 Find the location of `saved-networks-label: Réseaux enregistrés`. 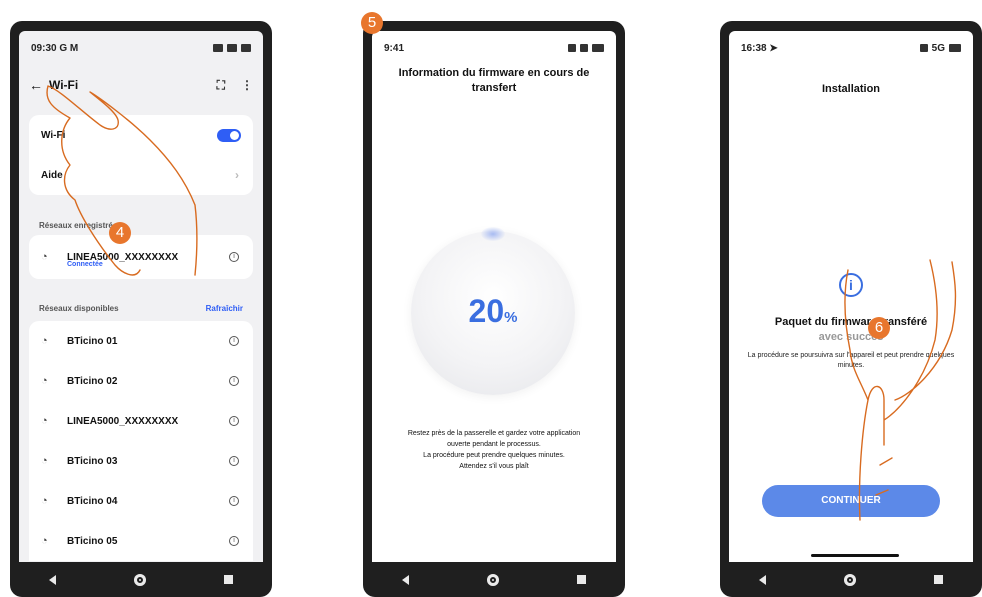

saved-networks-label: Réseaux enregistrés is located at coordinates (78, 225).